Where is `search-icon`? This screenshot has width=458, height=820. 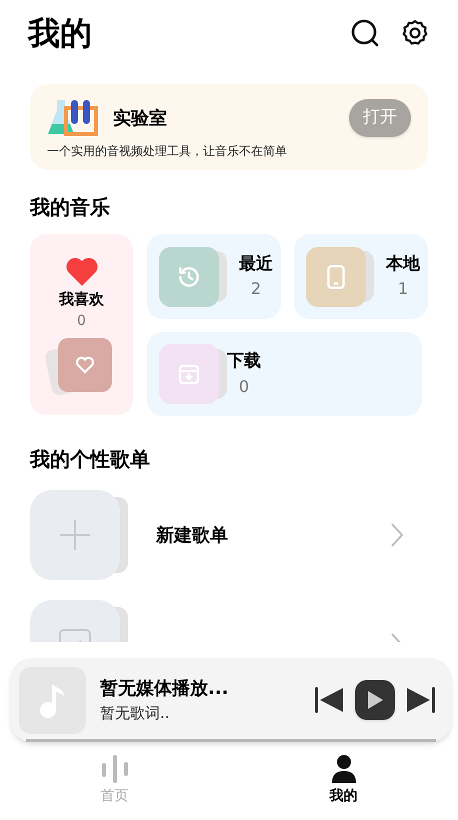
search-icon is located at coordinates (365, 33).